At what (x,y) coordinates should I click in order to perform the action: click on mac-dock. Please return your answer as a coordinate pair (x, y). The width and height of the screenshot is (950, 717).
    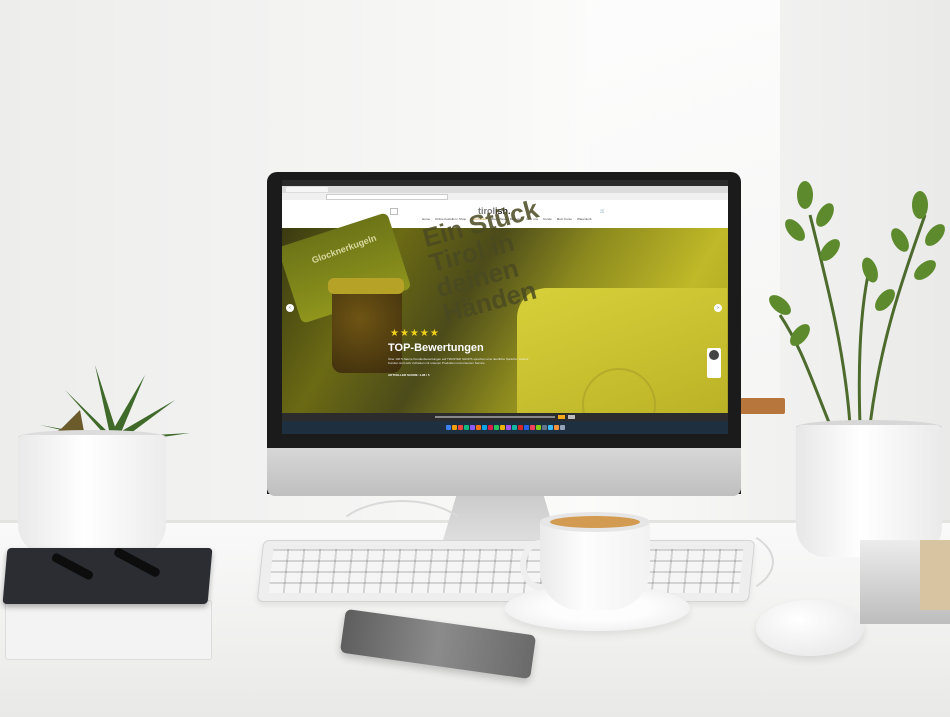
    Looking at the image, I should click on (505, 427).